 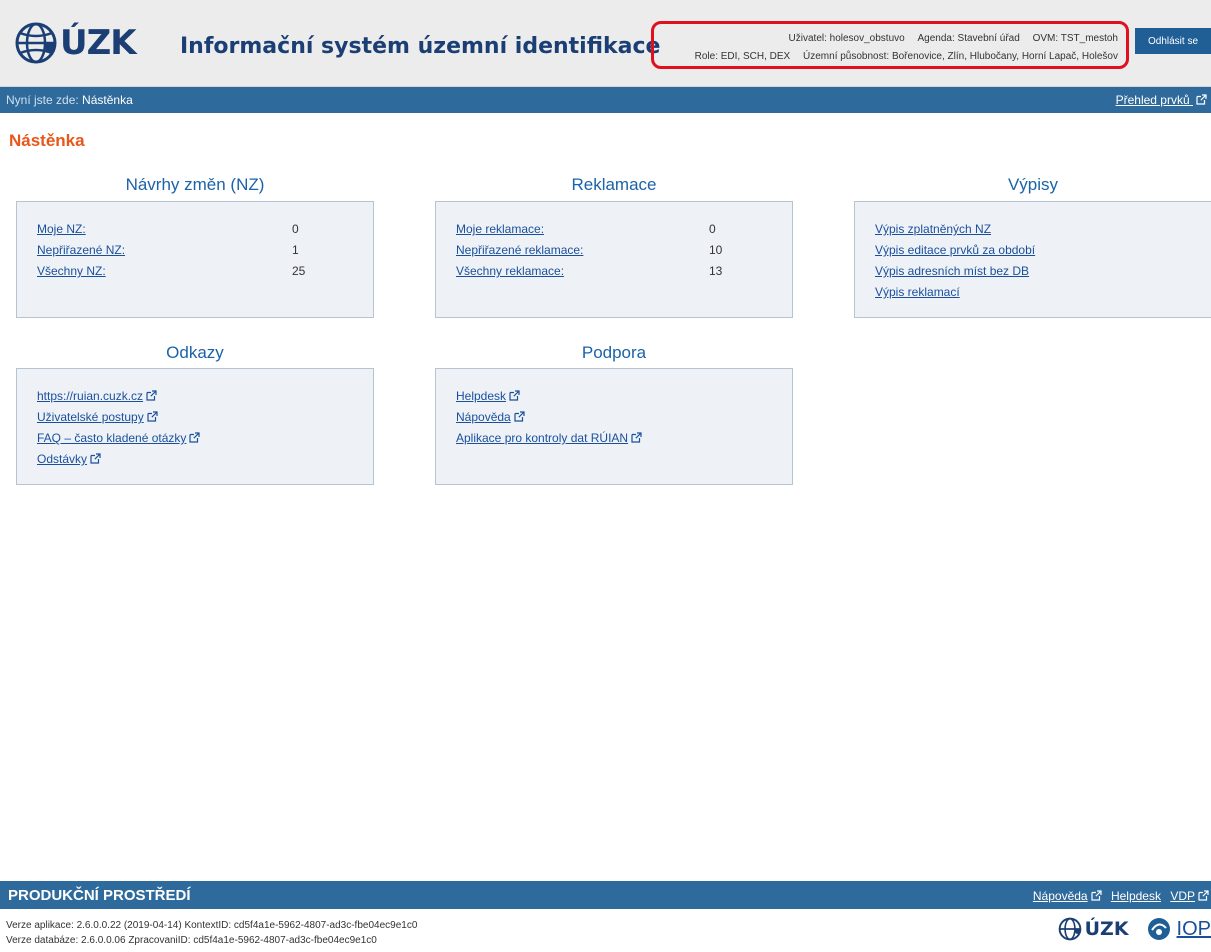 What do you see at coordinates (195, 352) in the screenshot?
I see `section-title-odkazy: Odkazy` at bounding box center [195, 352].